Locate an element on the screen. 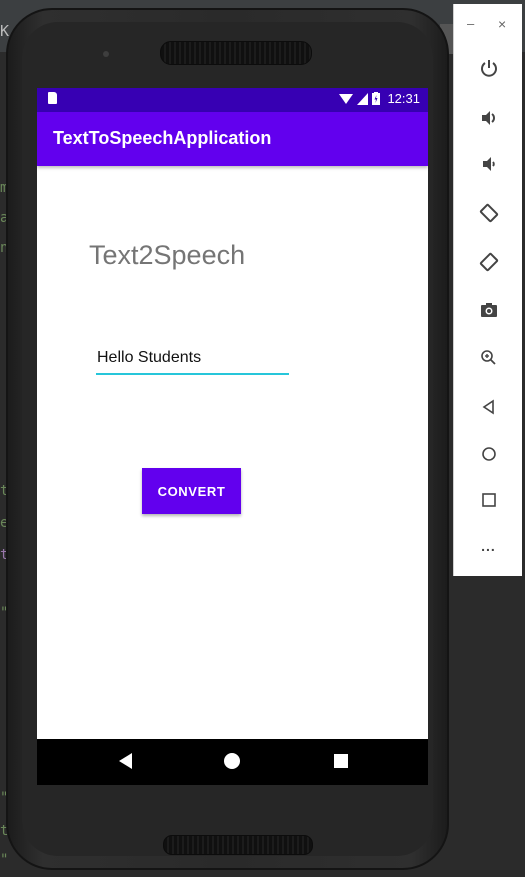  rotate-left-icon is located at coordinates (488, 213).